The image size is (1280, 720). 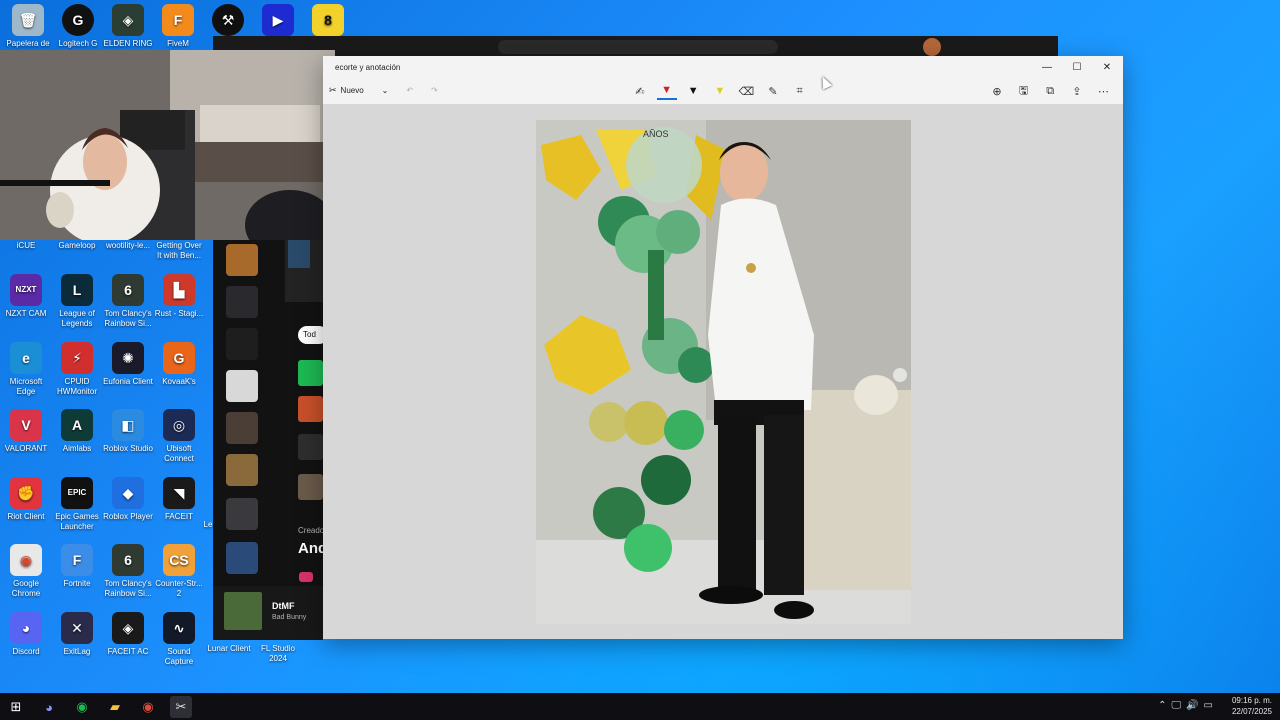 I want to click on more-button: ⋯, so click(x=1103, y=91).